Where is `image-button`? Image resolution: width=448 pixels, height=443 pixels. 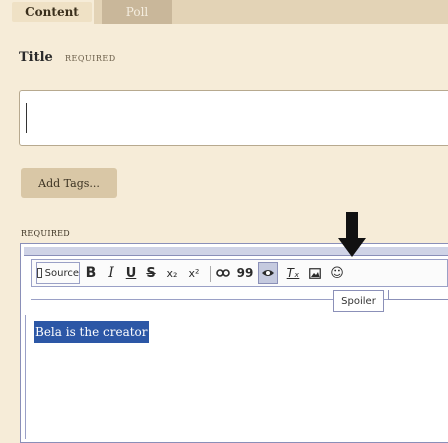
image-button is located at coordinates (315, 273).